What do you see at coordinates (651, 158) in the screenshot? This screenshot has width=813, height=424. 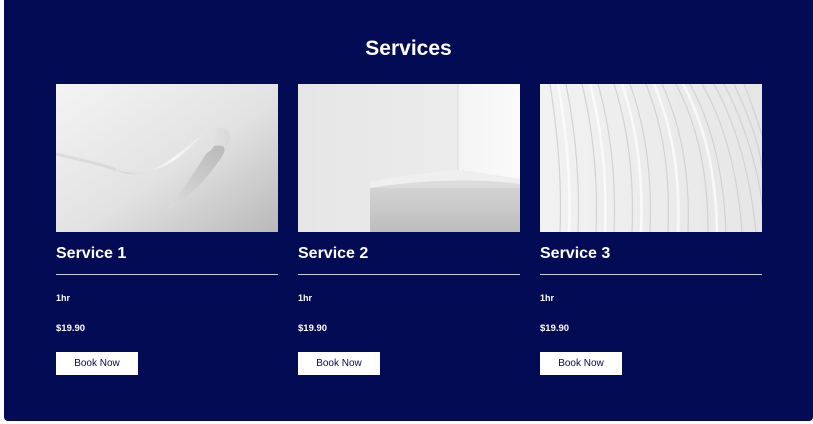 I see `service-3-image` at bounding box center [651, 158].